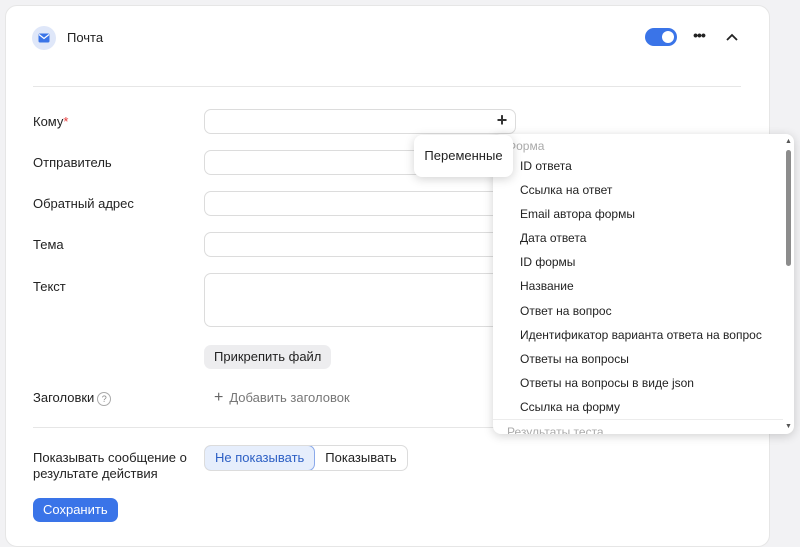 This screenshot has width=800, height=547. I want to click on show-result-segmented: Не показывать Показывать, so click(306, 458).